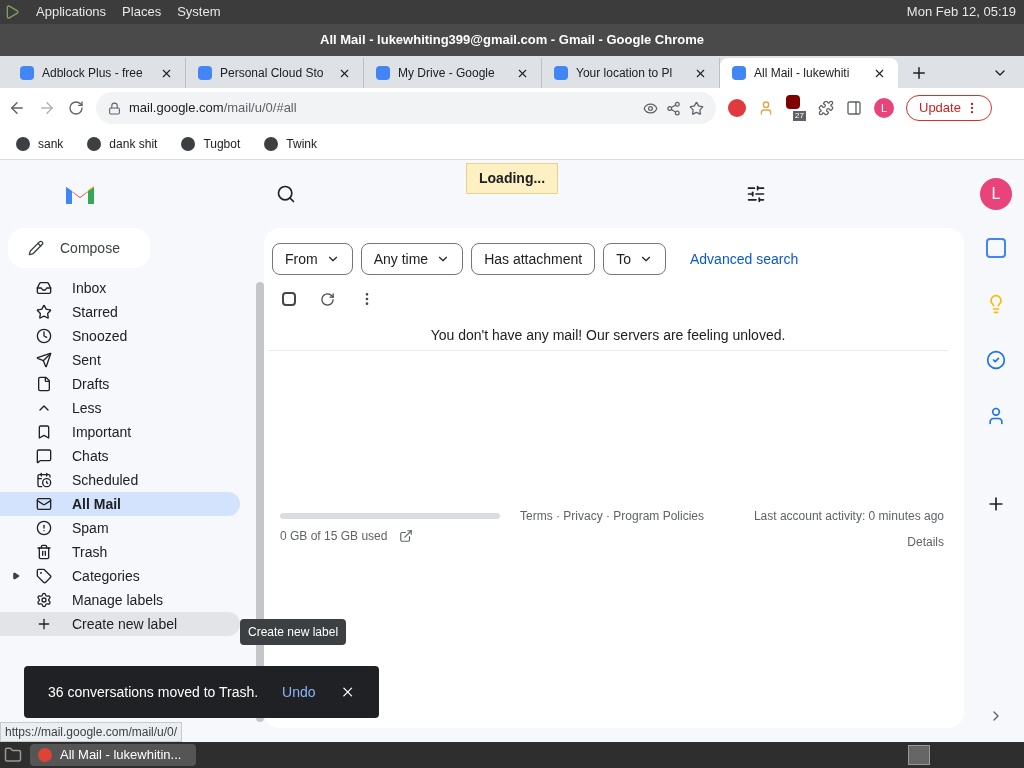 Image resolution: width=1024 pixels, height=768 pixels. I want to click on browser-tab: Adblock Plus - free, so click(97, 73).